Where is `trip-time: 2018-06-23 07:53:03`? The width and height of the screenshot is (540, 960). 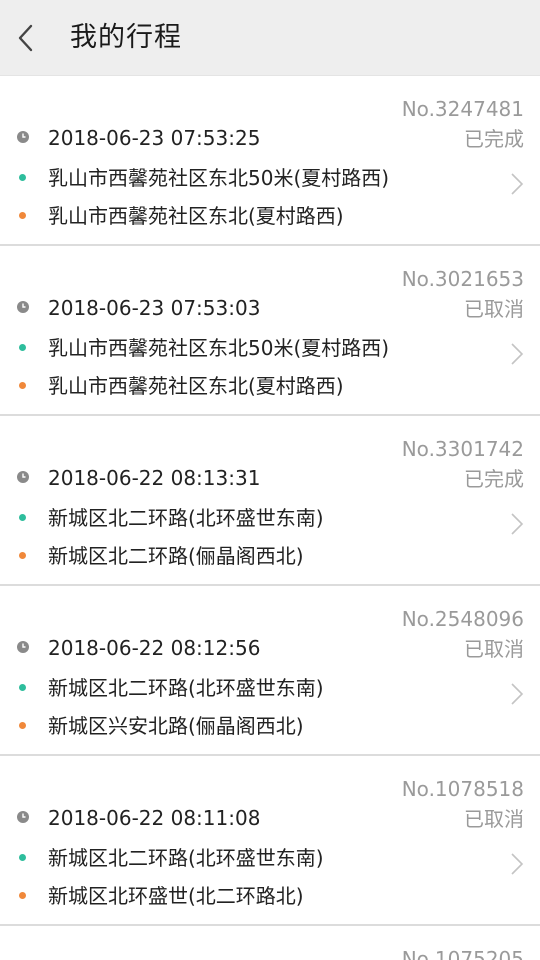 trip-time: 2018-06-23 07:53:03 is located at coordinates (154, 308).